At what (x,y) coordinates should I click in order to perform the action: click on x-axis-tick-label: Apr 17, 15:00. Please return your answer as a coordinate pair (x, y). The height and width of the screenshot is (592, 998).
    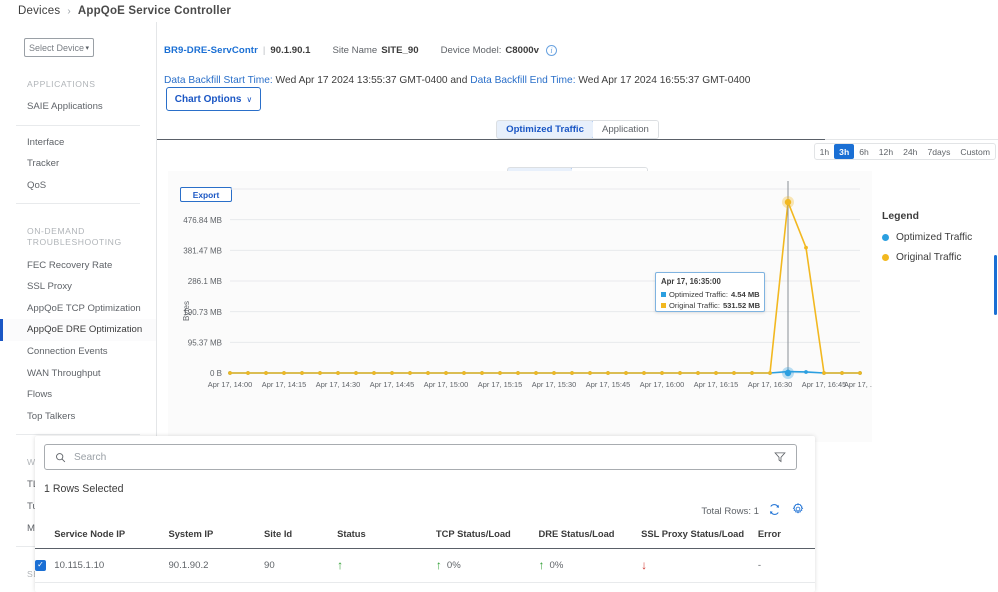
    Looking at the image, I should click on (446, 384).